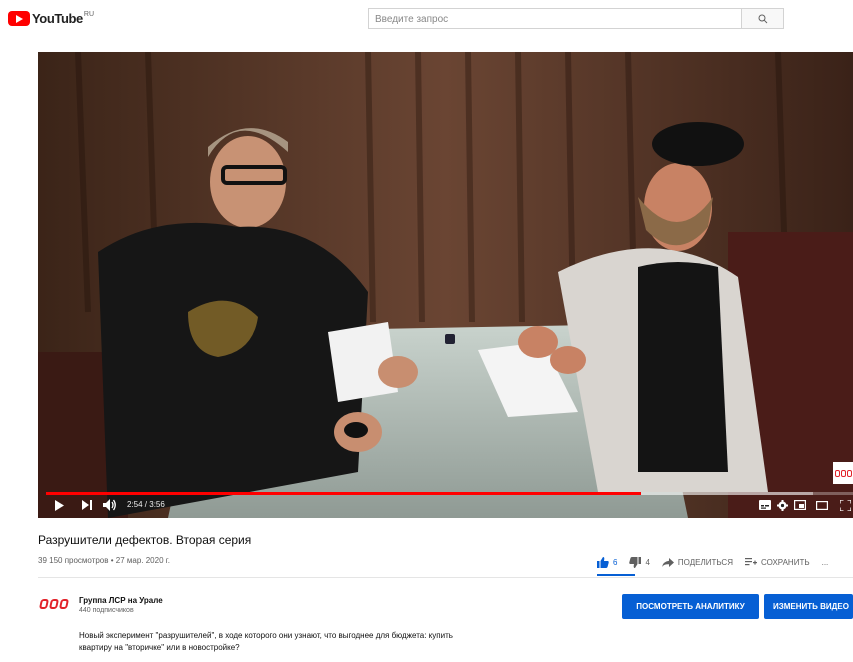  I want to click on lsr-logo-icon, so click(843, 473).